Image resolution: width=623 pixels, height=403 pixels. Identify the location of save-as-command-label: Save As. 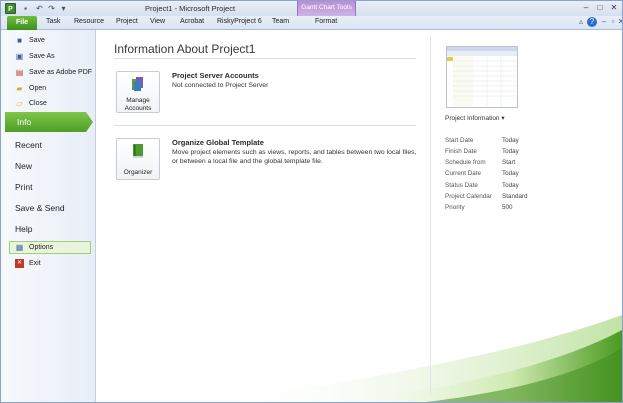
(42, 56).